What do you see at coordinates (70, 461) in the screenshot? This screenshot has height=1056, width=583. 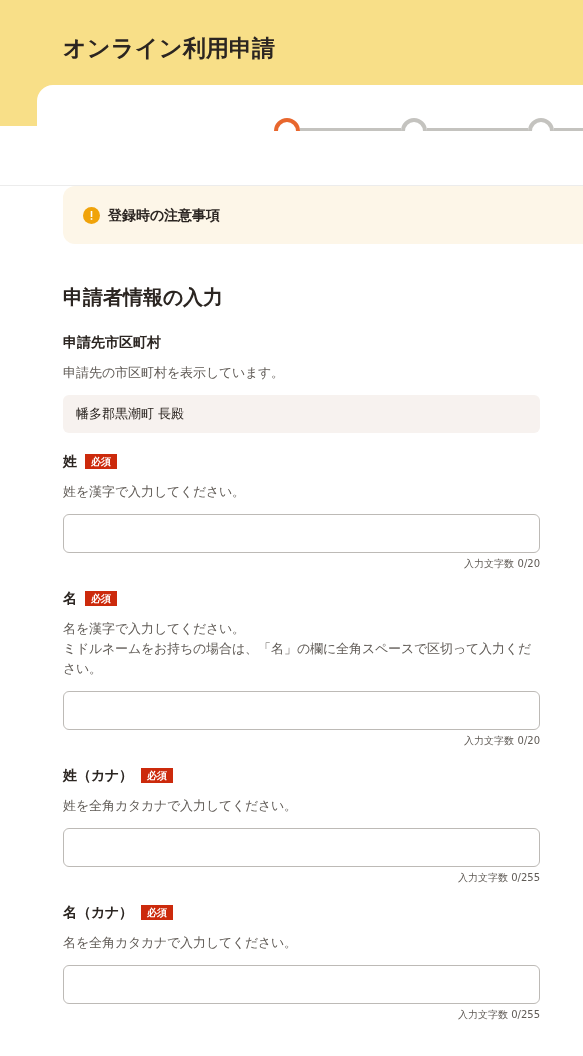 I see `field-label: 姓` at bounding box center [70, 461].